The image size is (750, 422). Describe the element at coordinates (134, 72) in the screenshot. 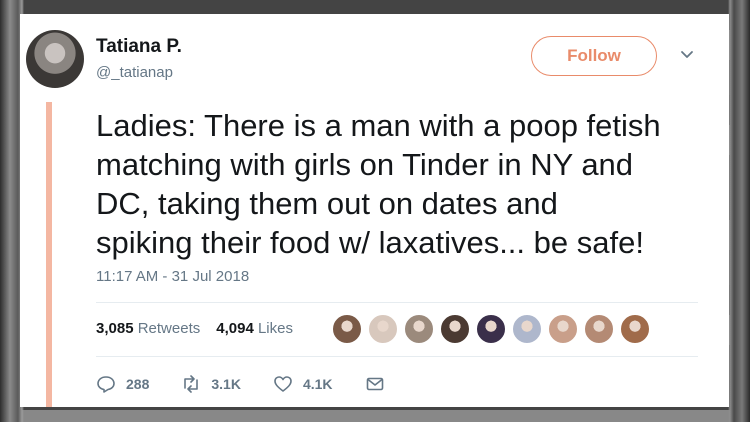

I see `user-handle: @_tatianap` at that location.